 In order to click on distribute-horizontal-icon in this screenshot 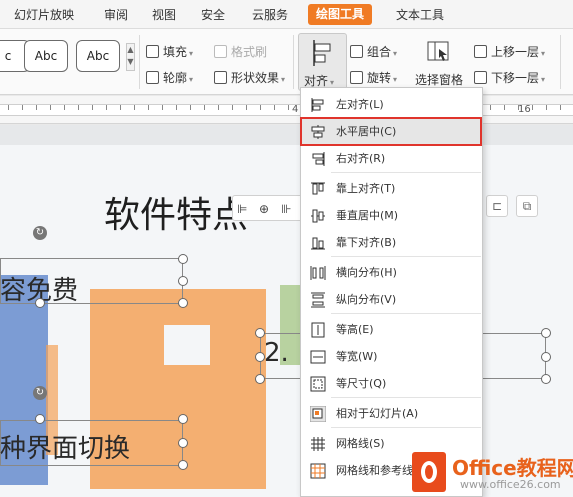, I will do `click(318, 273)`.